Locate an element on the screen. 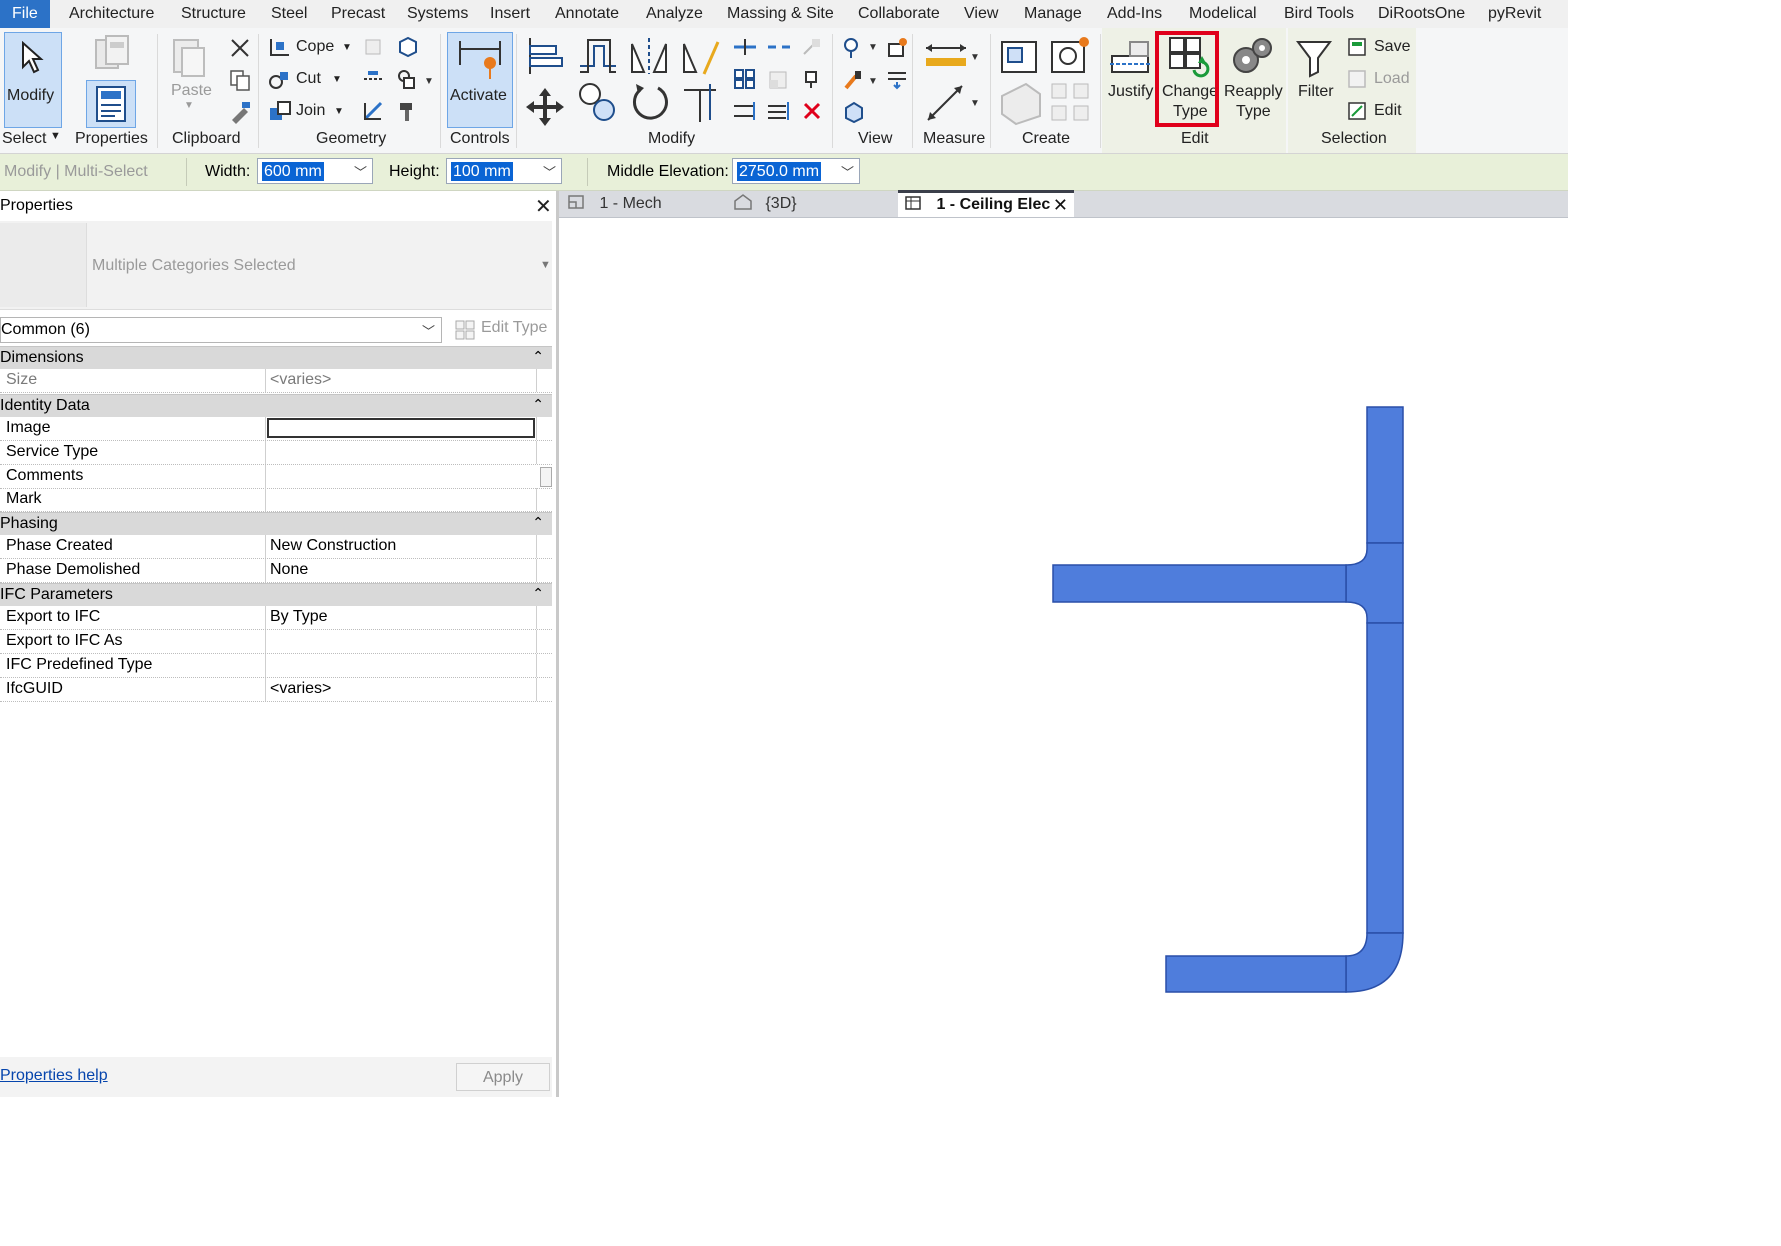 The image size is (1781, 1246). rotate-icon is located at coordinates (649, 103).